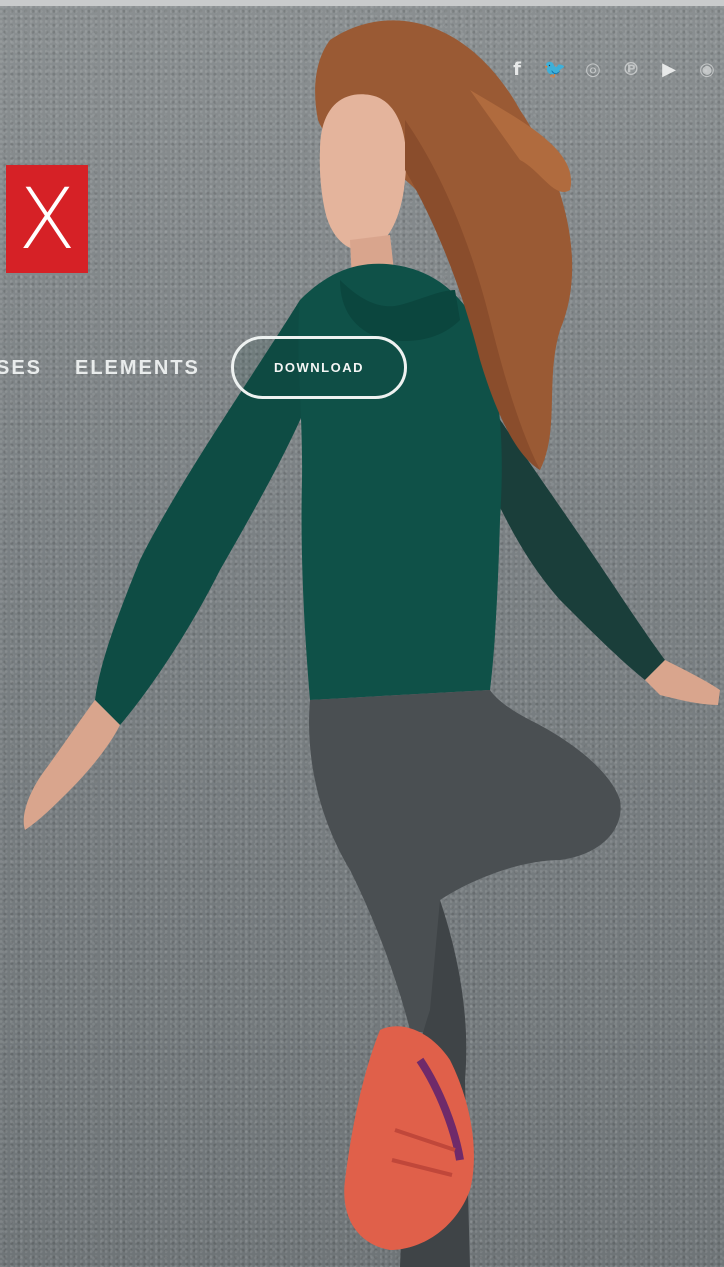 This screenshot has height=1267, width=724. Describe the element at coordinates (465, 865) in the screenshot. I see `leggings-shape` at that location.